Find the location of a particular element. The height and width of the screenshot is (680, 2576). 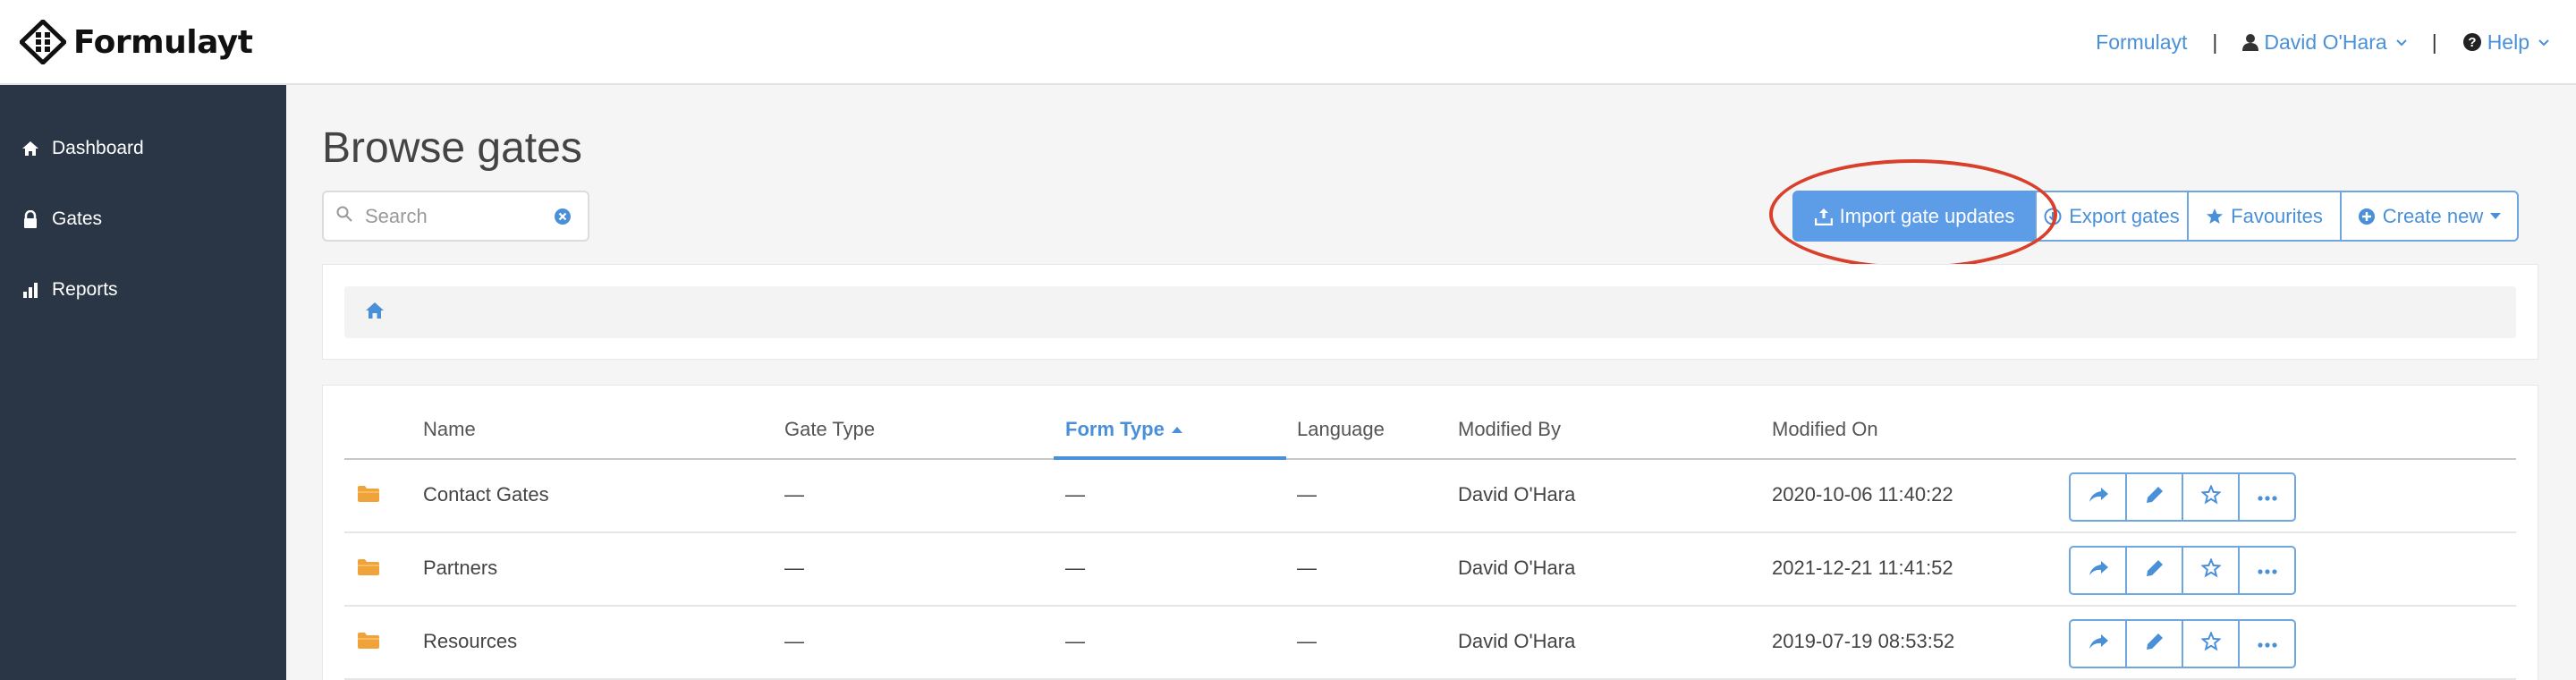

export-gates-button: Export gates is located at coordinates (2112, 216).